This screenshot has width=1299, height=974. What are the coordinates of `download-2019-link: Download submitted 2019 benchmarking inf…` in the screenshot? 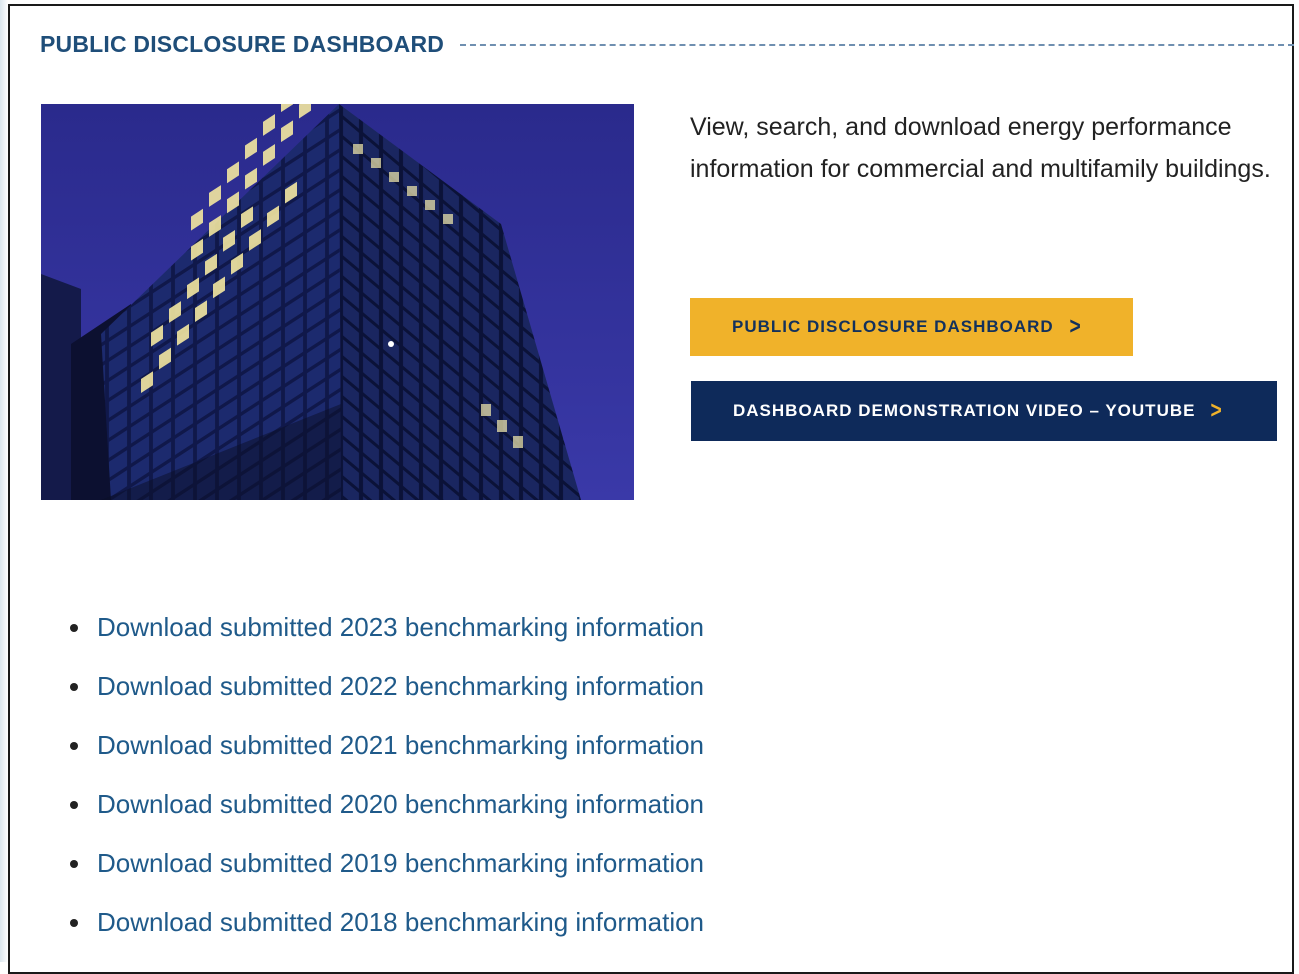 It's located at (400, 863).